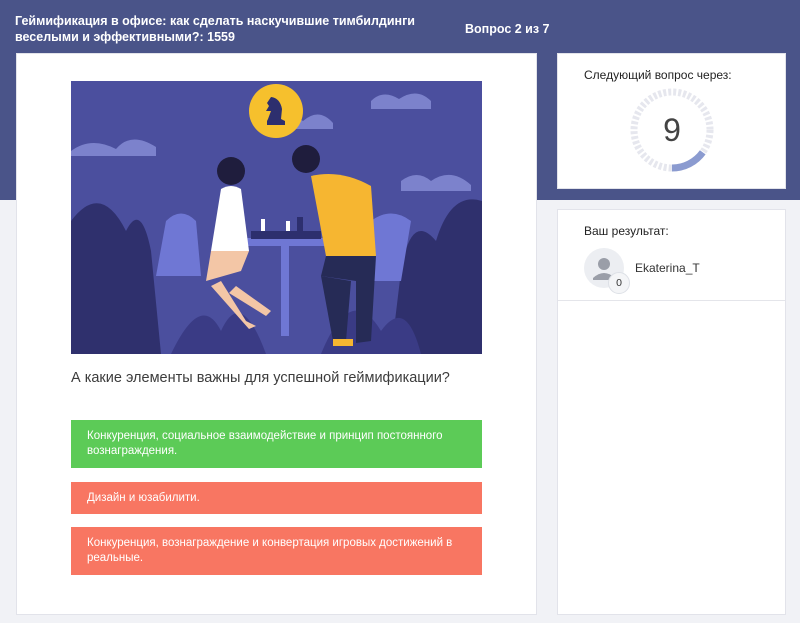  What do you see at coordinates (276, 498) in the screenshot?
I see `answer-option-2: Дизайн и юзабилити.` at bounding box center [276, 498].